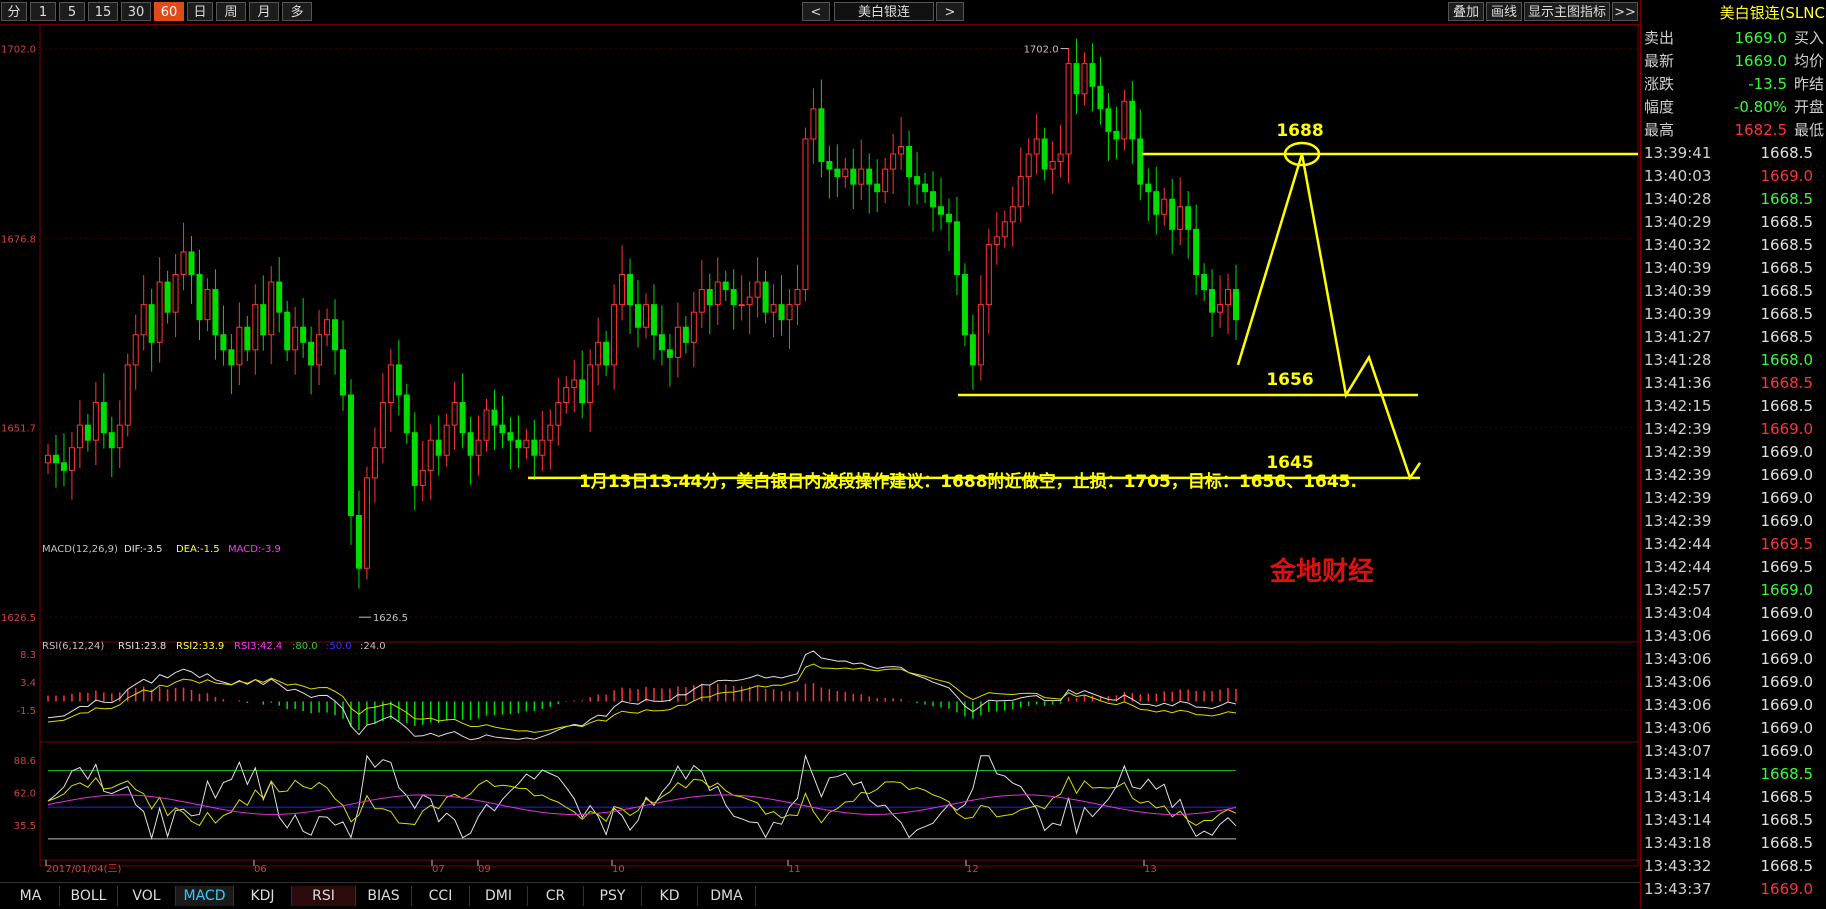  What do you see at coordinates (884, 11) in the screenshot?
I see `instrument-name: 美白银连` at bounding box center [884, 11].